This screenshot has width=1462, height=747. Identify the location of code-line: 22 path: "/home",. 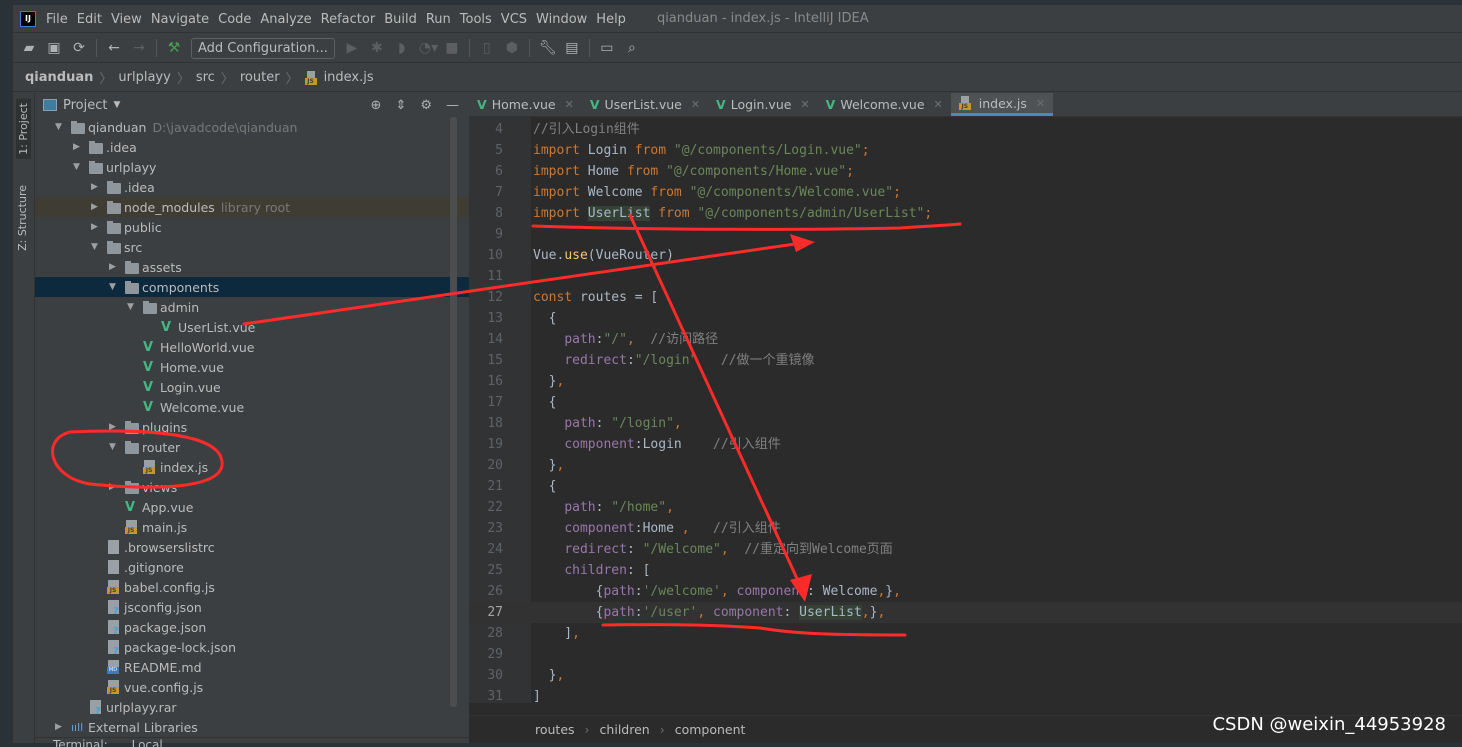
(965, 507).